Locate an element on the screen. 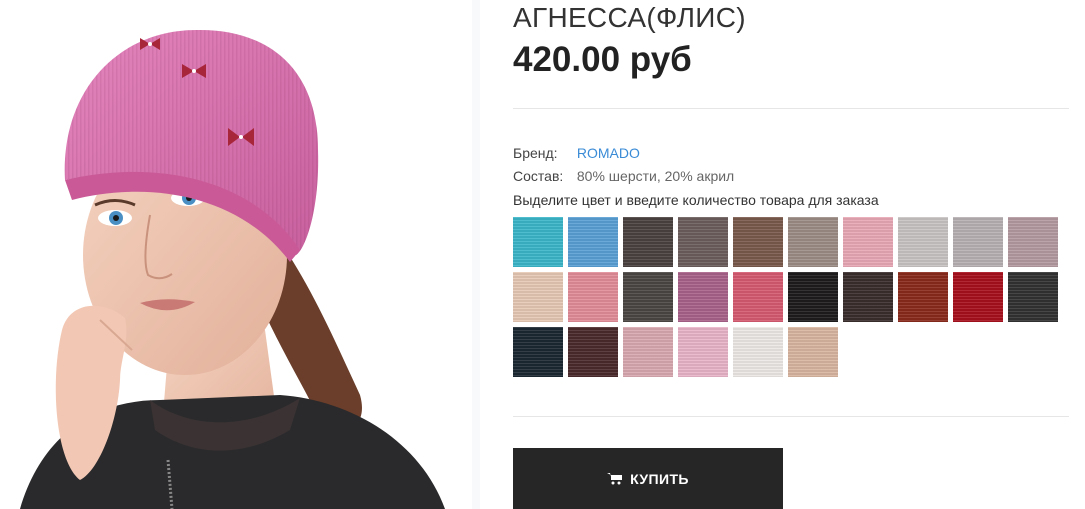 Image resolution: width=1085 pixels, height=509 pixels. buy-button: КУПИТЬ is located at coordinates (648, 478).